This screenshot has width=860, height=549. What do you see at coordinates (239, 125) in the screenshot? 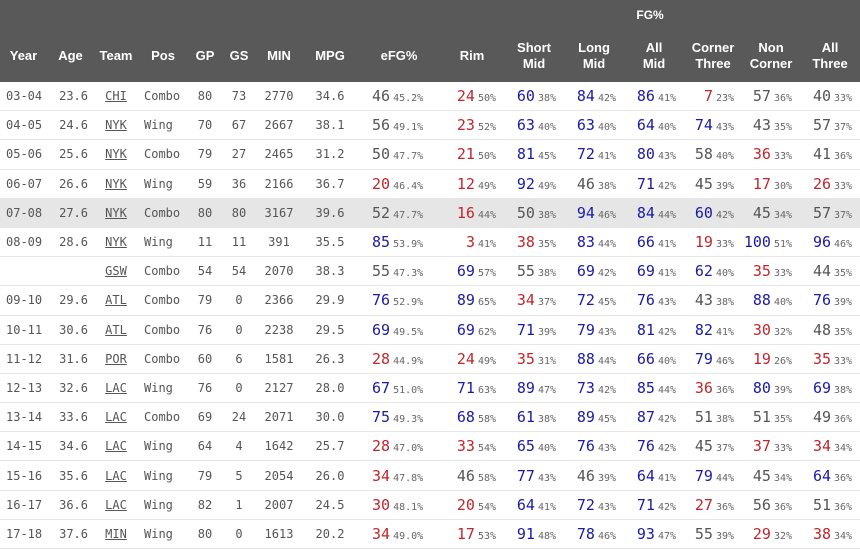
I see `gs-cell: 67` at bounding box center [239, 125].